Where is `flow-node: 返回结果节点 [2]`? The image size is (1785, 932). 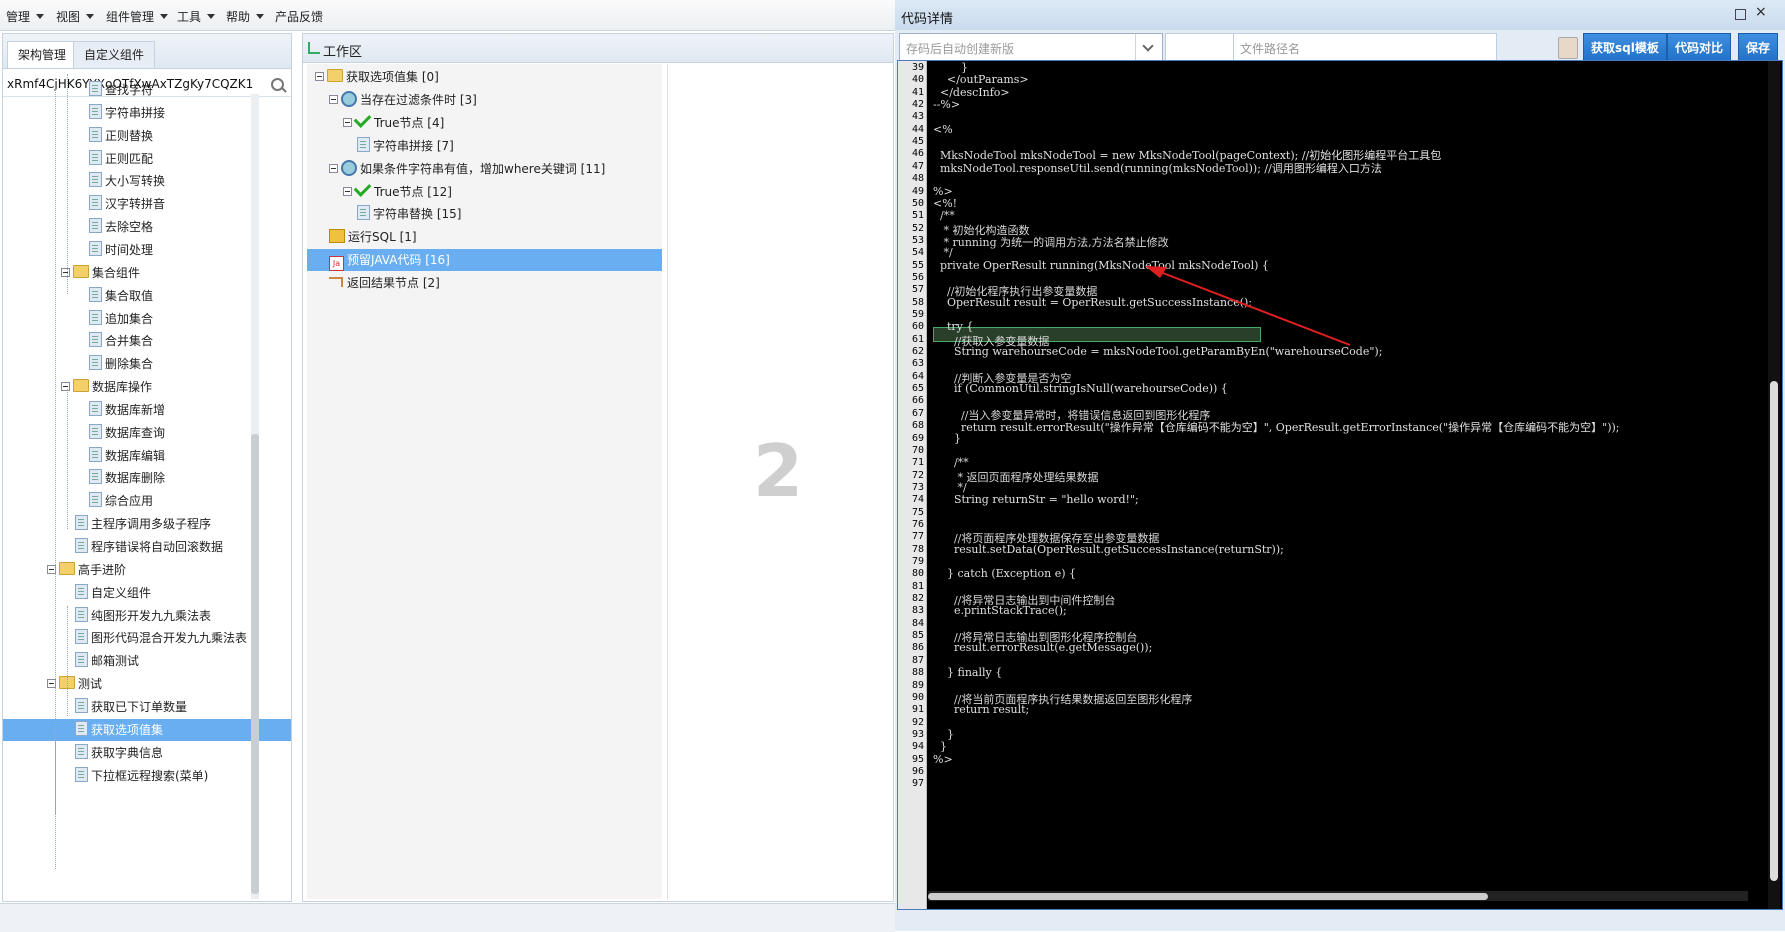 flow-node: 返回结果节点 [2] is located at coordinates (484, 283).